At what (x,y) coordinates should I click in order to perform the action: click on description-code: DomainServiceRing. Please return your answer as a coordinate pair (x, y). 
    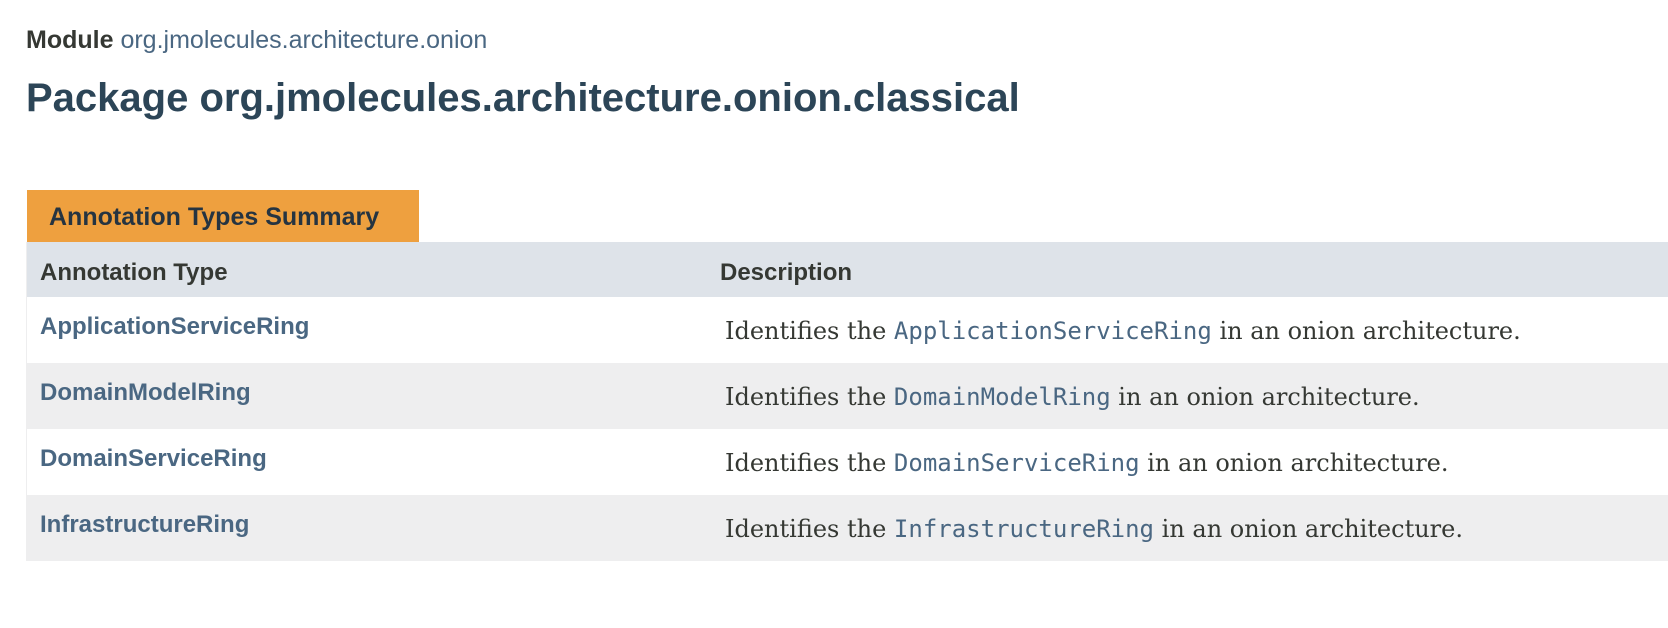
    Looking at the image, I should click on (1016, 463).